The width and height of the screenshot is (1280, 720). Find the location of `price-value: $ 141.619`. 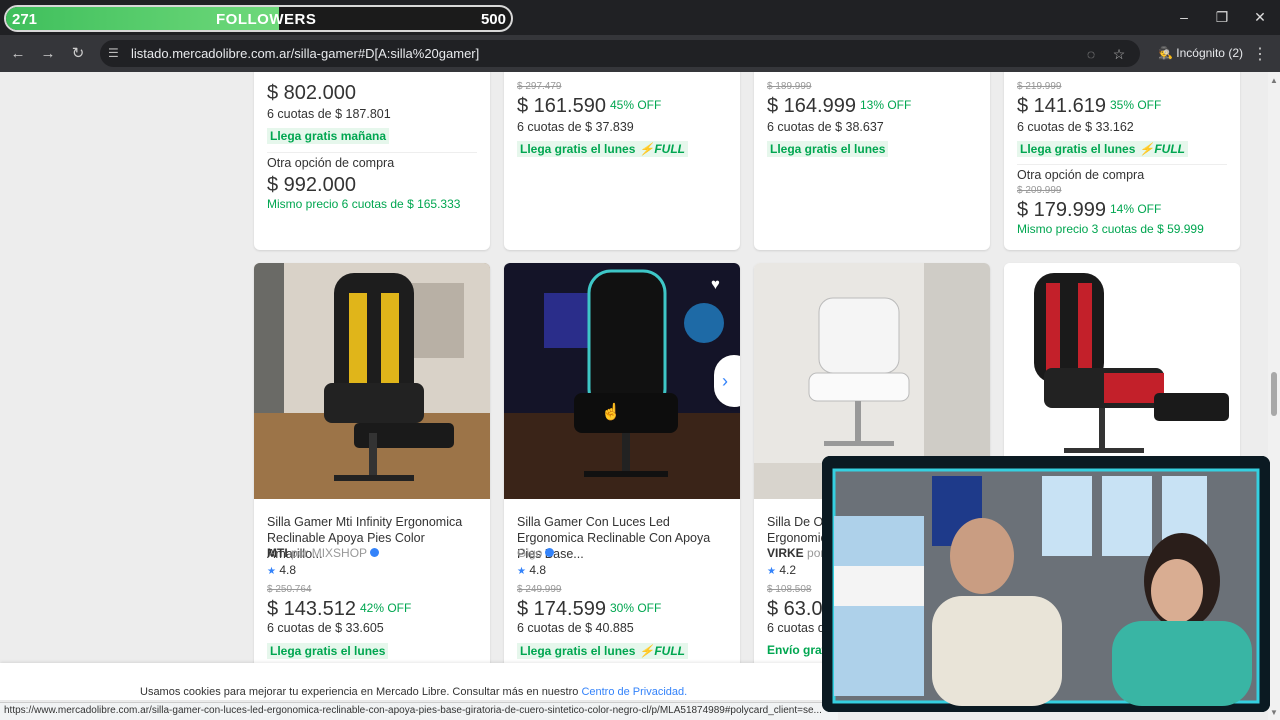

price-value: $ 141.619 is located at coordinates (1061, 106).